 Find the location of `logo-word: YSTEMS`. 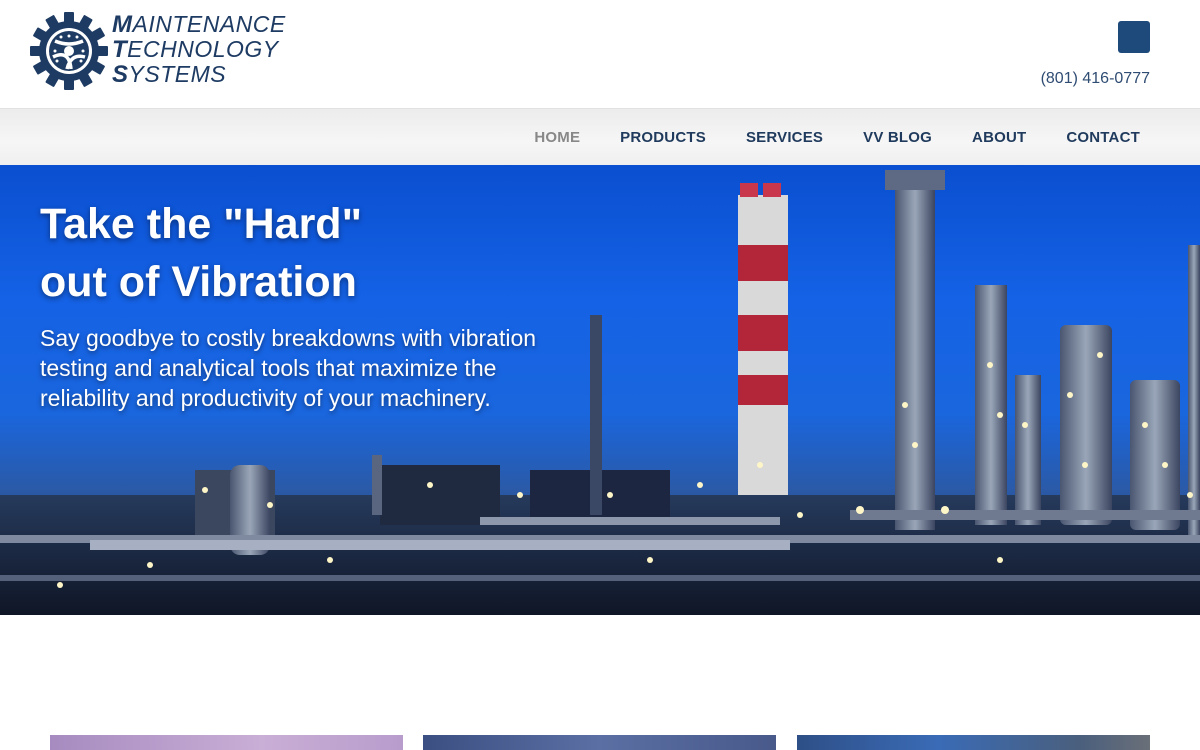

logo-word: YSTEMS is located at coordinates (177, 74).